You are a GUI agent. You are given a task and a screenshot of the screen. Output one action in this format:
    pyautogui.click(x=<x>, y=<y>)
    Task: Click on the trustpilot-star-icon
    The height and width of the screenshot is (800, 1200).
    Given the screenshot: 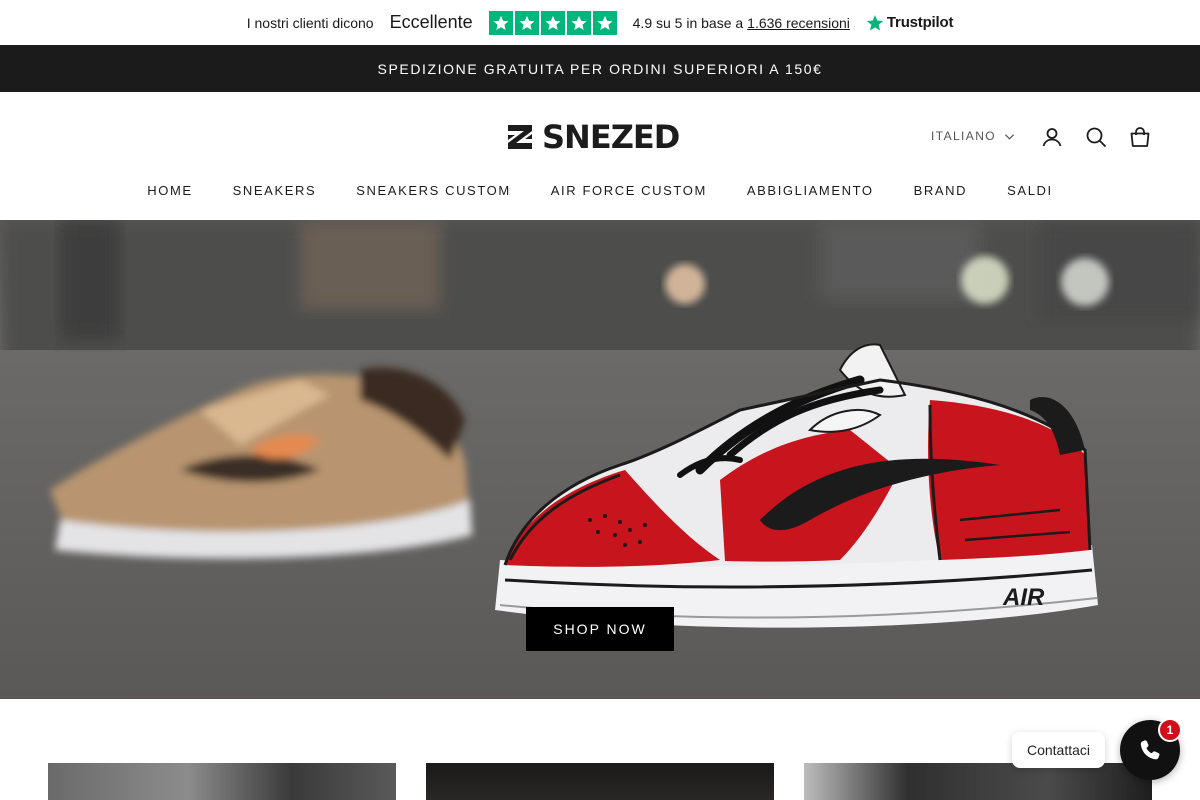 What is the action you would take?
    pyautogui.click(x=875, y=22)
    